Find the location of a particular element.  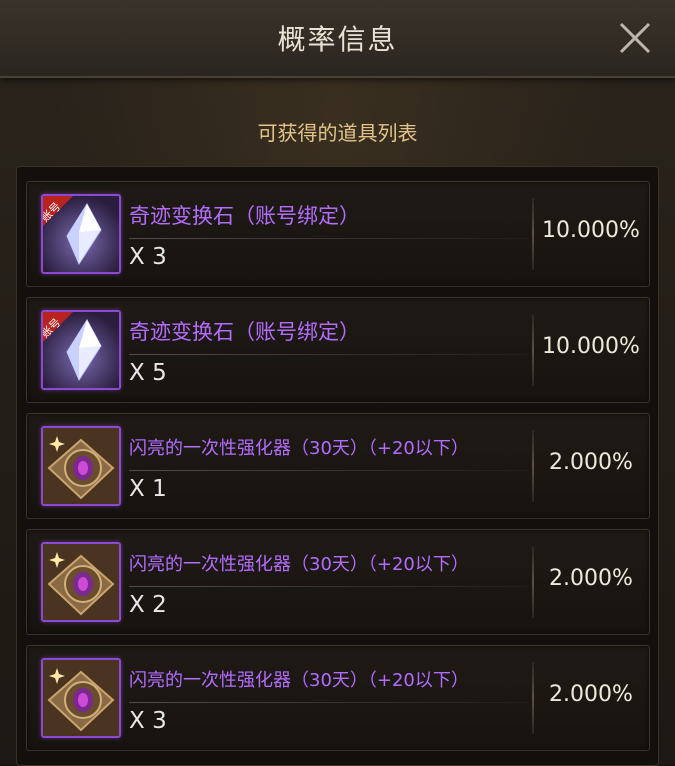

dialog-title: 概率信息 is located at coordinates (337, 39).